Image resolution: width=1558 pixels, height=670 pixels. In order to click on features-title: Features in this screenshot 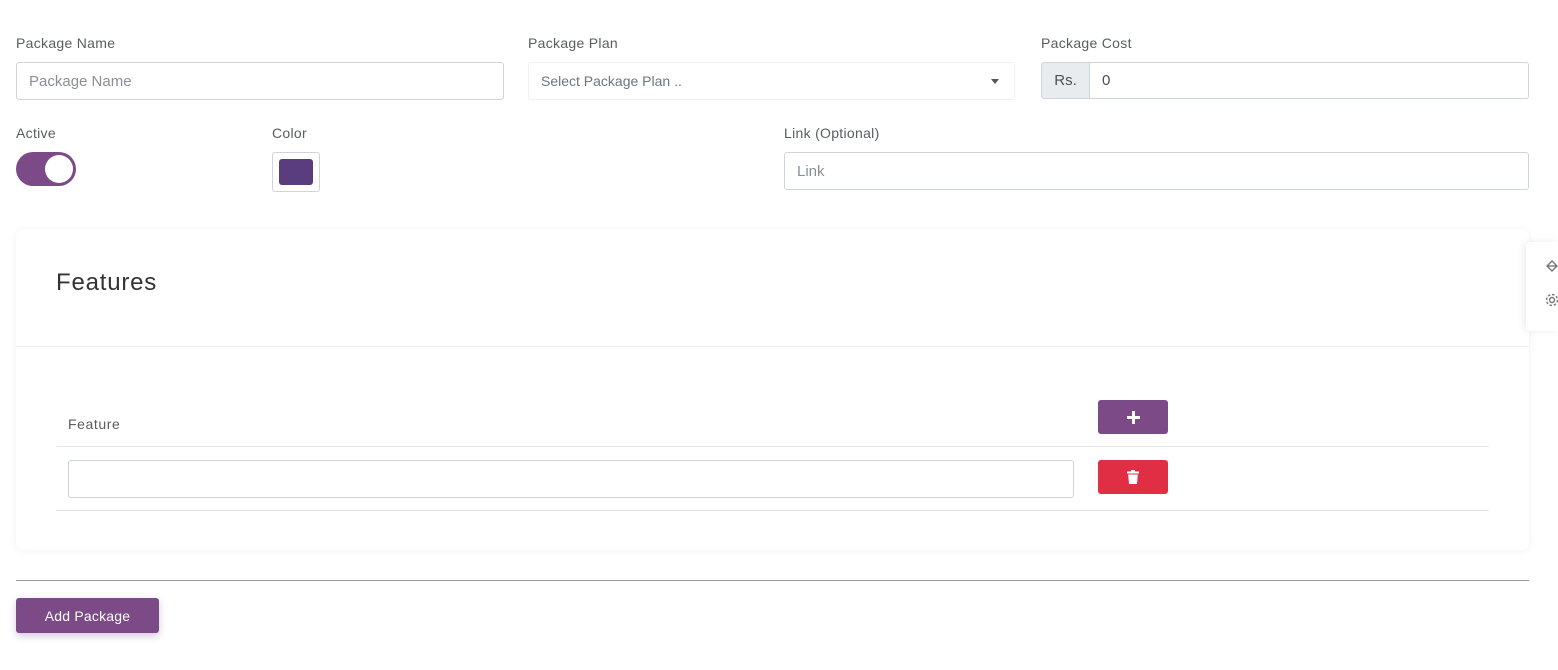, I will do `click(107, 282)`.